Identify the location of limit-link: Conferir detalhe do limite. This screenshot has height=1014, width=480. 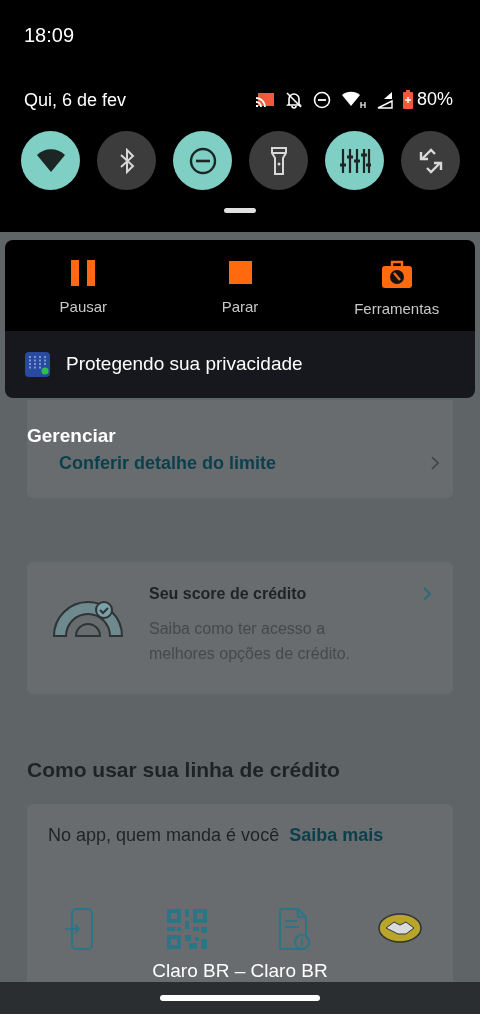
(168, 463).